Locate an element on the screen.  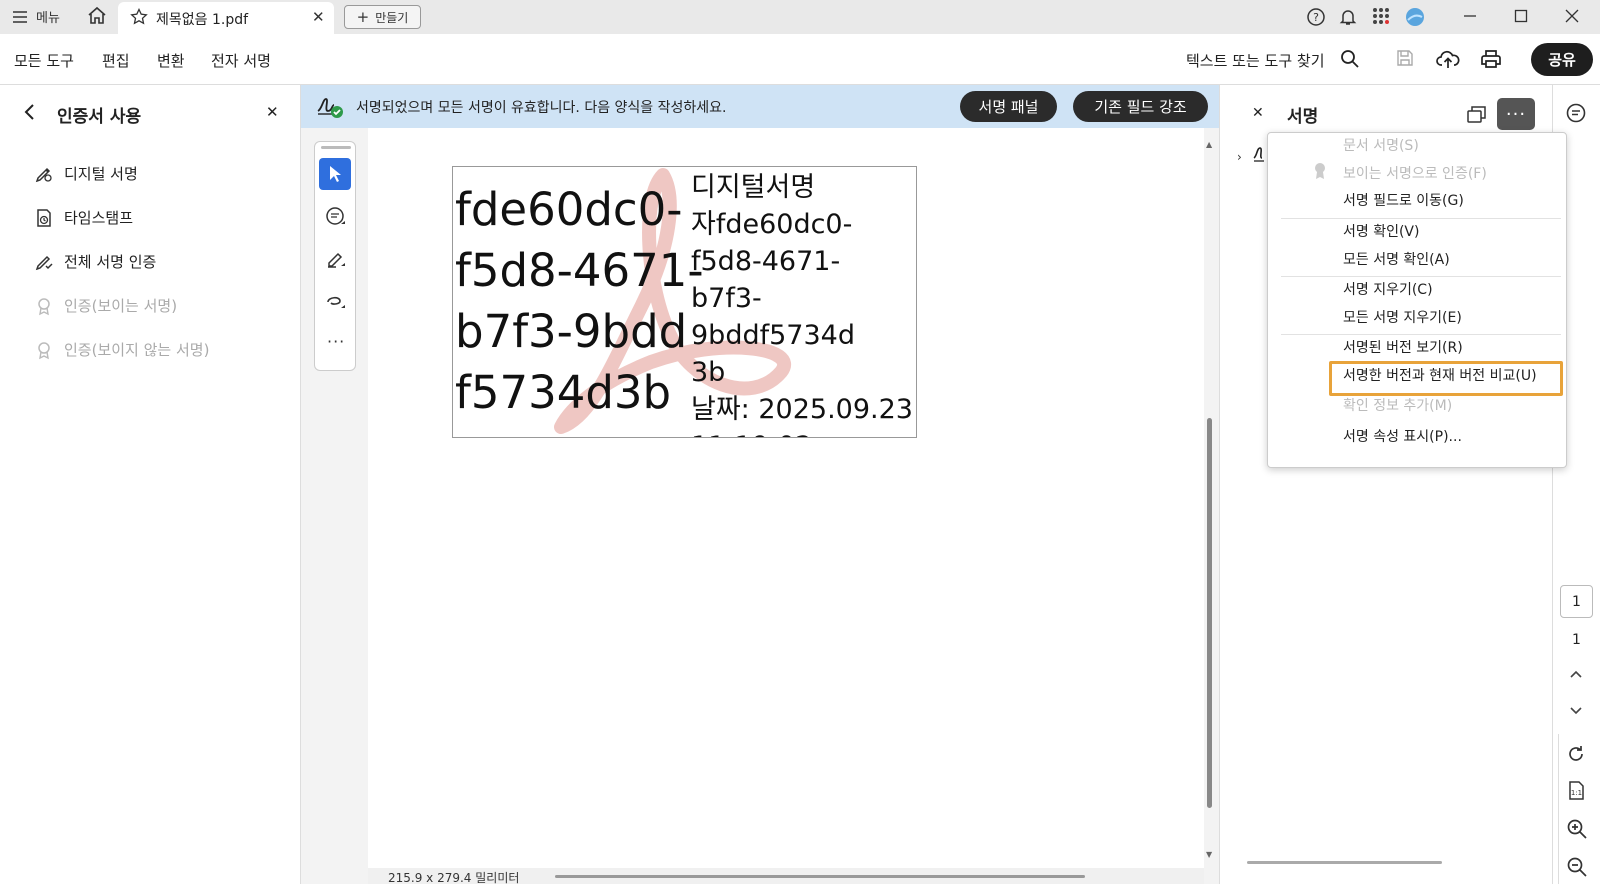
menu-convert: 변환 is located at coordinates (171, 60).